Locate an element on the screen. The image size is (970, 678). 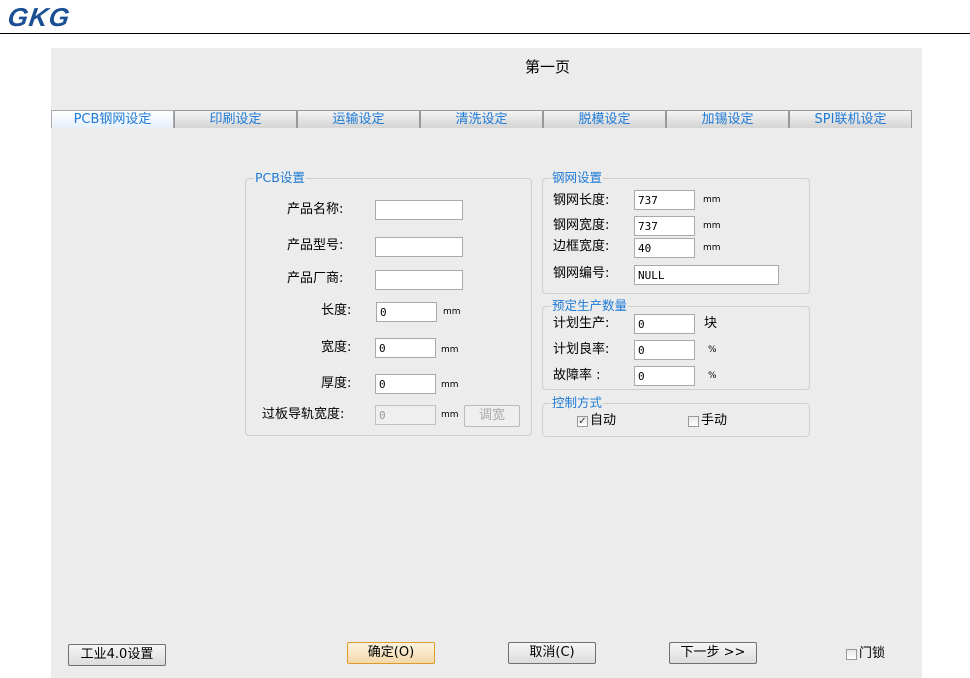
failure-rate-unit: % is located at coordinates (712, 376).